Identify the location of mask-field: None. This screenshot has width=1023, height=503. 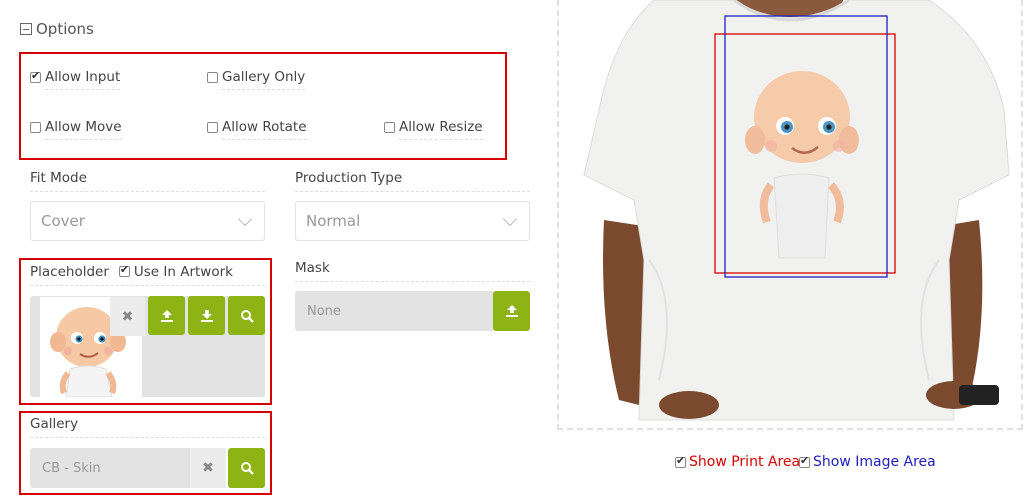
(394, 311).